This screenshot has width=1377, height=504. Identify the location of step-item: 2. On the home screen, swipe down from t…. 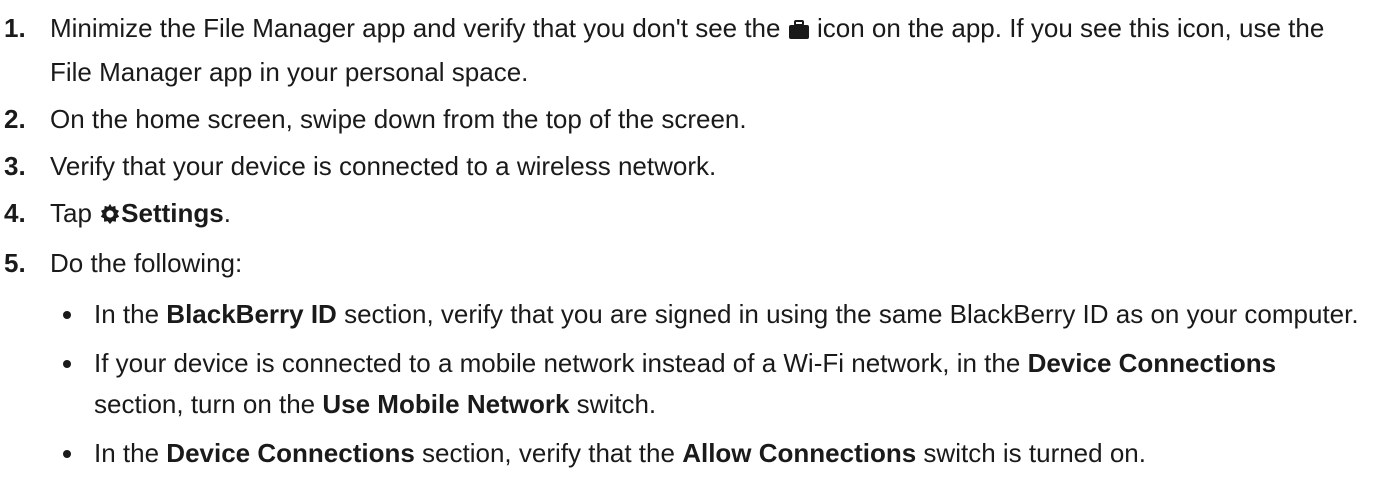
(684, 119).